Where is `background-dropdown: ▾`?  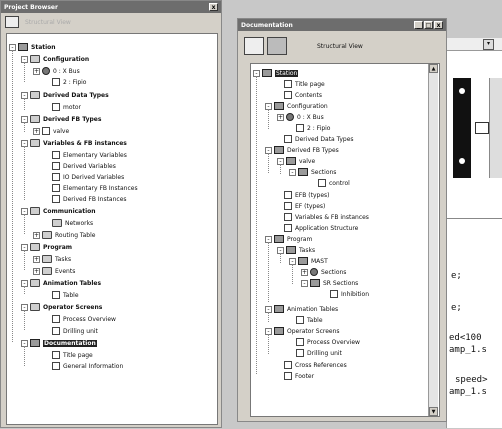 background-dropdown: ▾ is located at coordinates (474, 44).